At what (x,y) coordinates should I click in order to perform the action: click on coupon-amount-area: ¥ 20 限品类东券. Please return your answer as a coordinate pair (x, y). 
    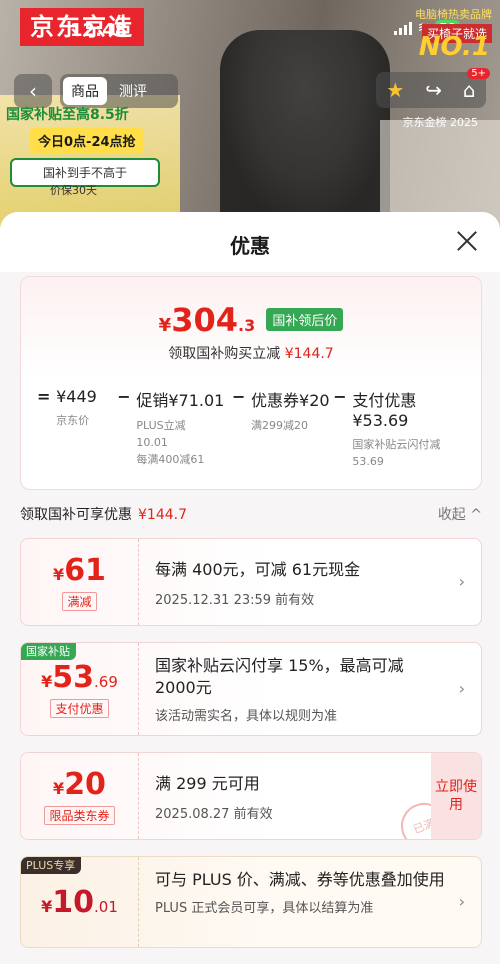
    Looking at the image, I should click on (80, 796).